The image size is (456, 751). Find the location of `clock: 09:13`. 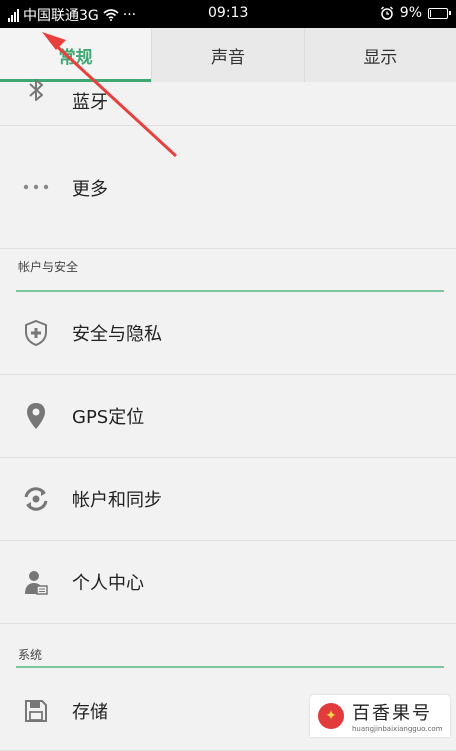

clock: 09:13 is located at coordinates (228, 13).